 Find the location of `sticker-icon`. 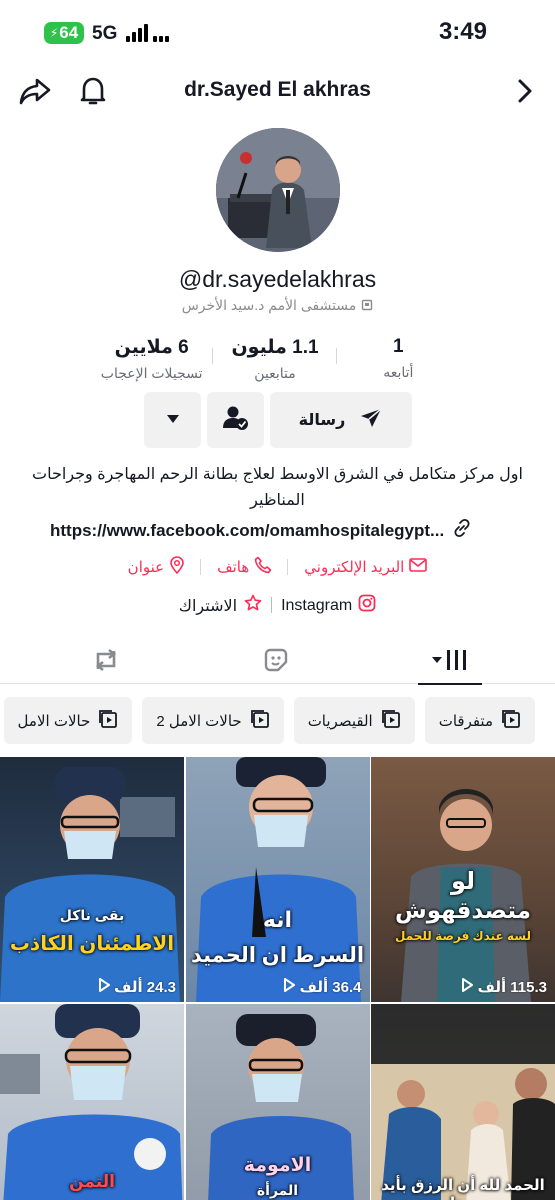

sticker-icon is located at coordinates (276, 662).